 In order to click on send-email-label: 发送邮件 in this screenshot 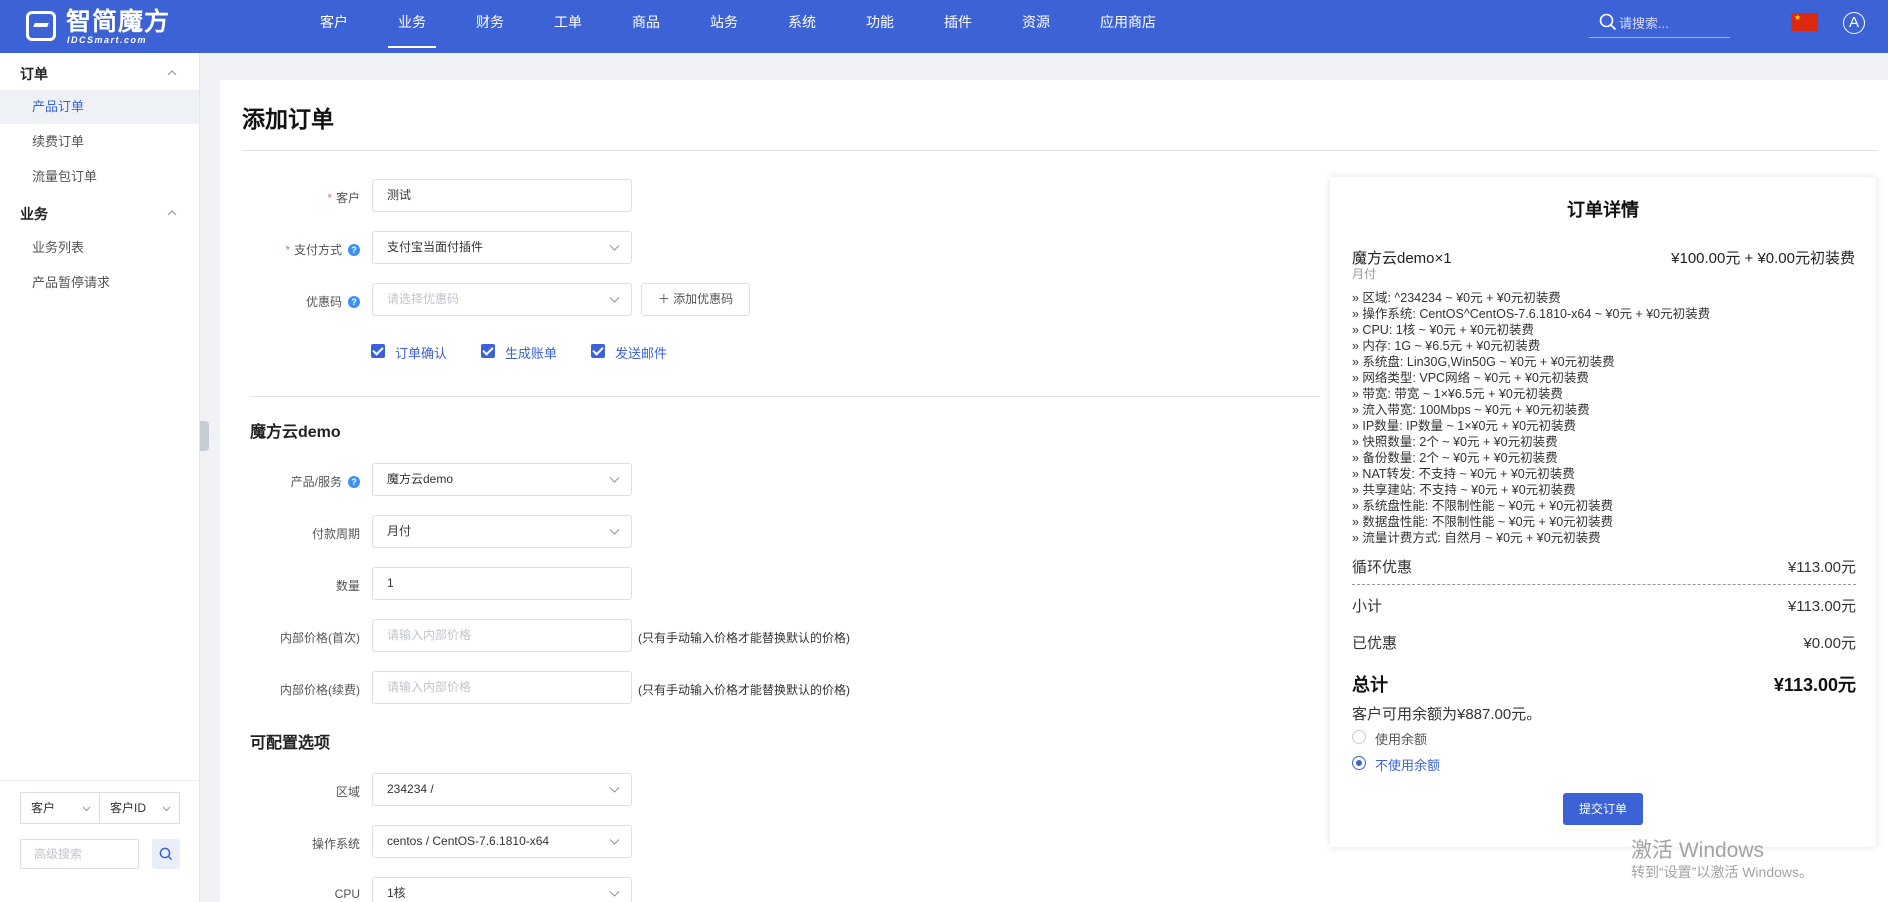, I will do `click(641, 352)`.